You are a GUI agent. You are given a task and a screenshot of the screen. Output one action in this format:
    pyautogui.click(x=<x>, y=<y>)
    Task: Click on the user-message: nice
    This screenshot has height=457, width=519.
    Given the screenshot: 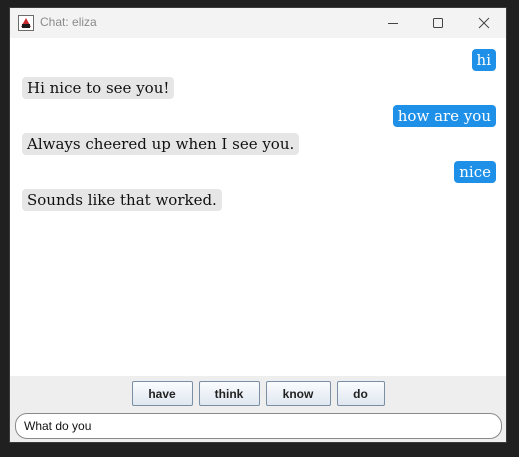 What is the action you would take?
    pyautogui.click(x=475, y=172)
    